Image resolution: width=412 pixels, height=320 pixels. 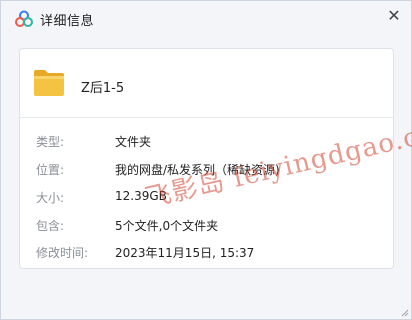 What do you see at coordinates (185, 253) in the screenshot?
I see `detail-value: 2023年11月15日, 15:37` at bounding box center [185, 253].